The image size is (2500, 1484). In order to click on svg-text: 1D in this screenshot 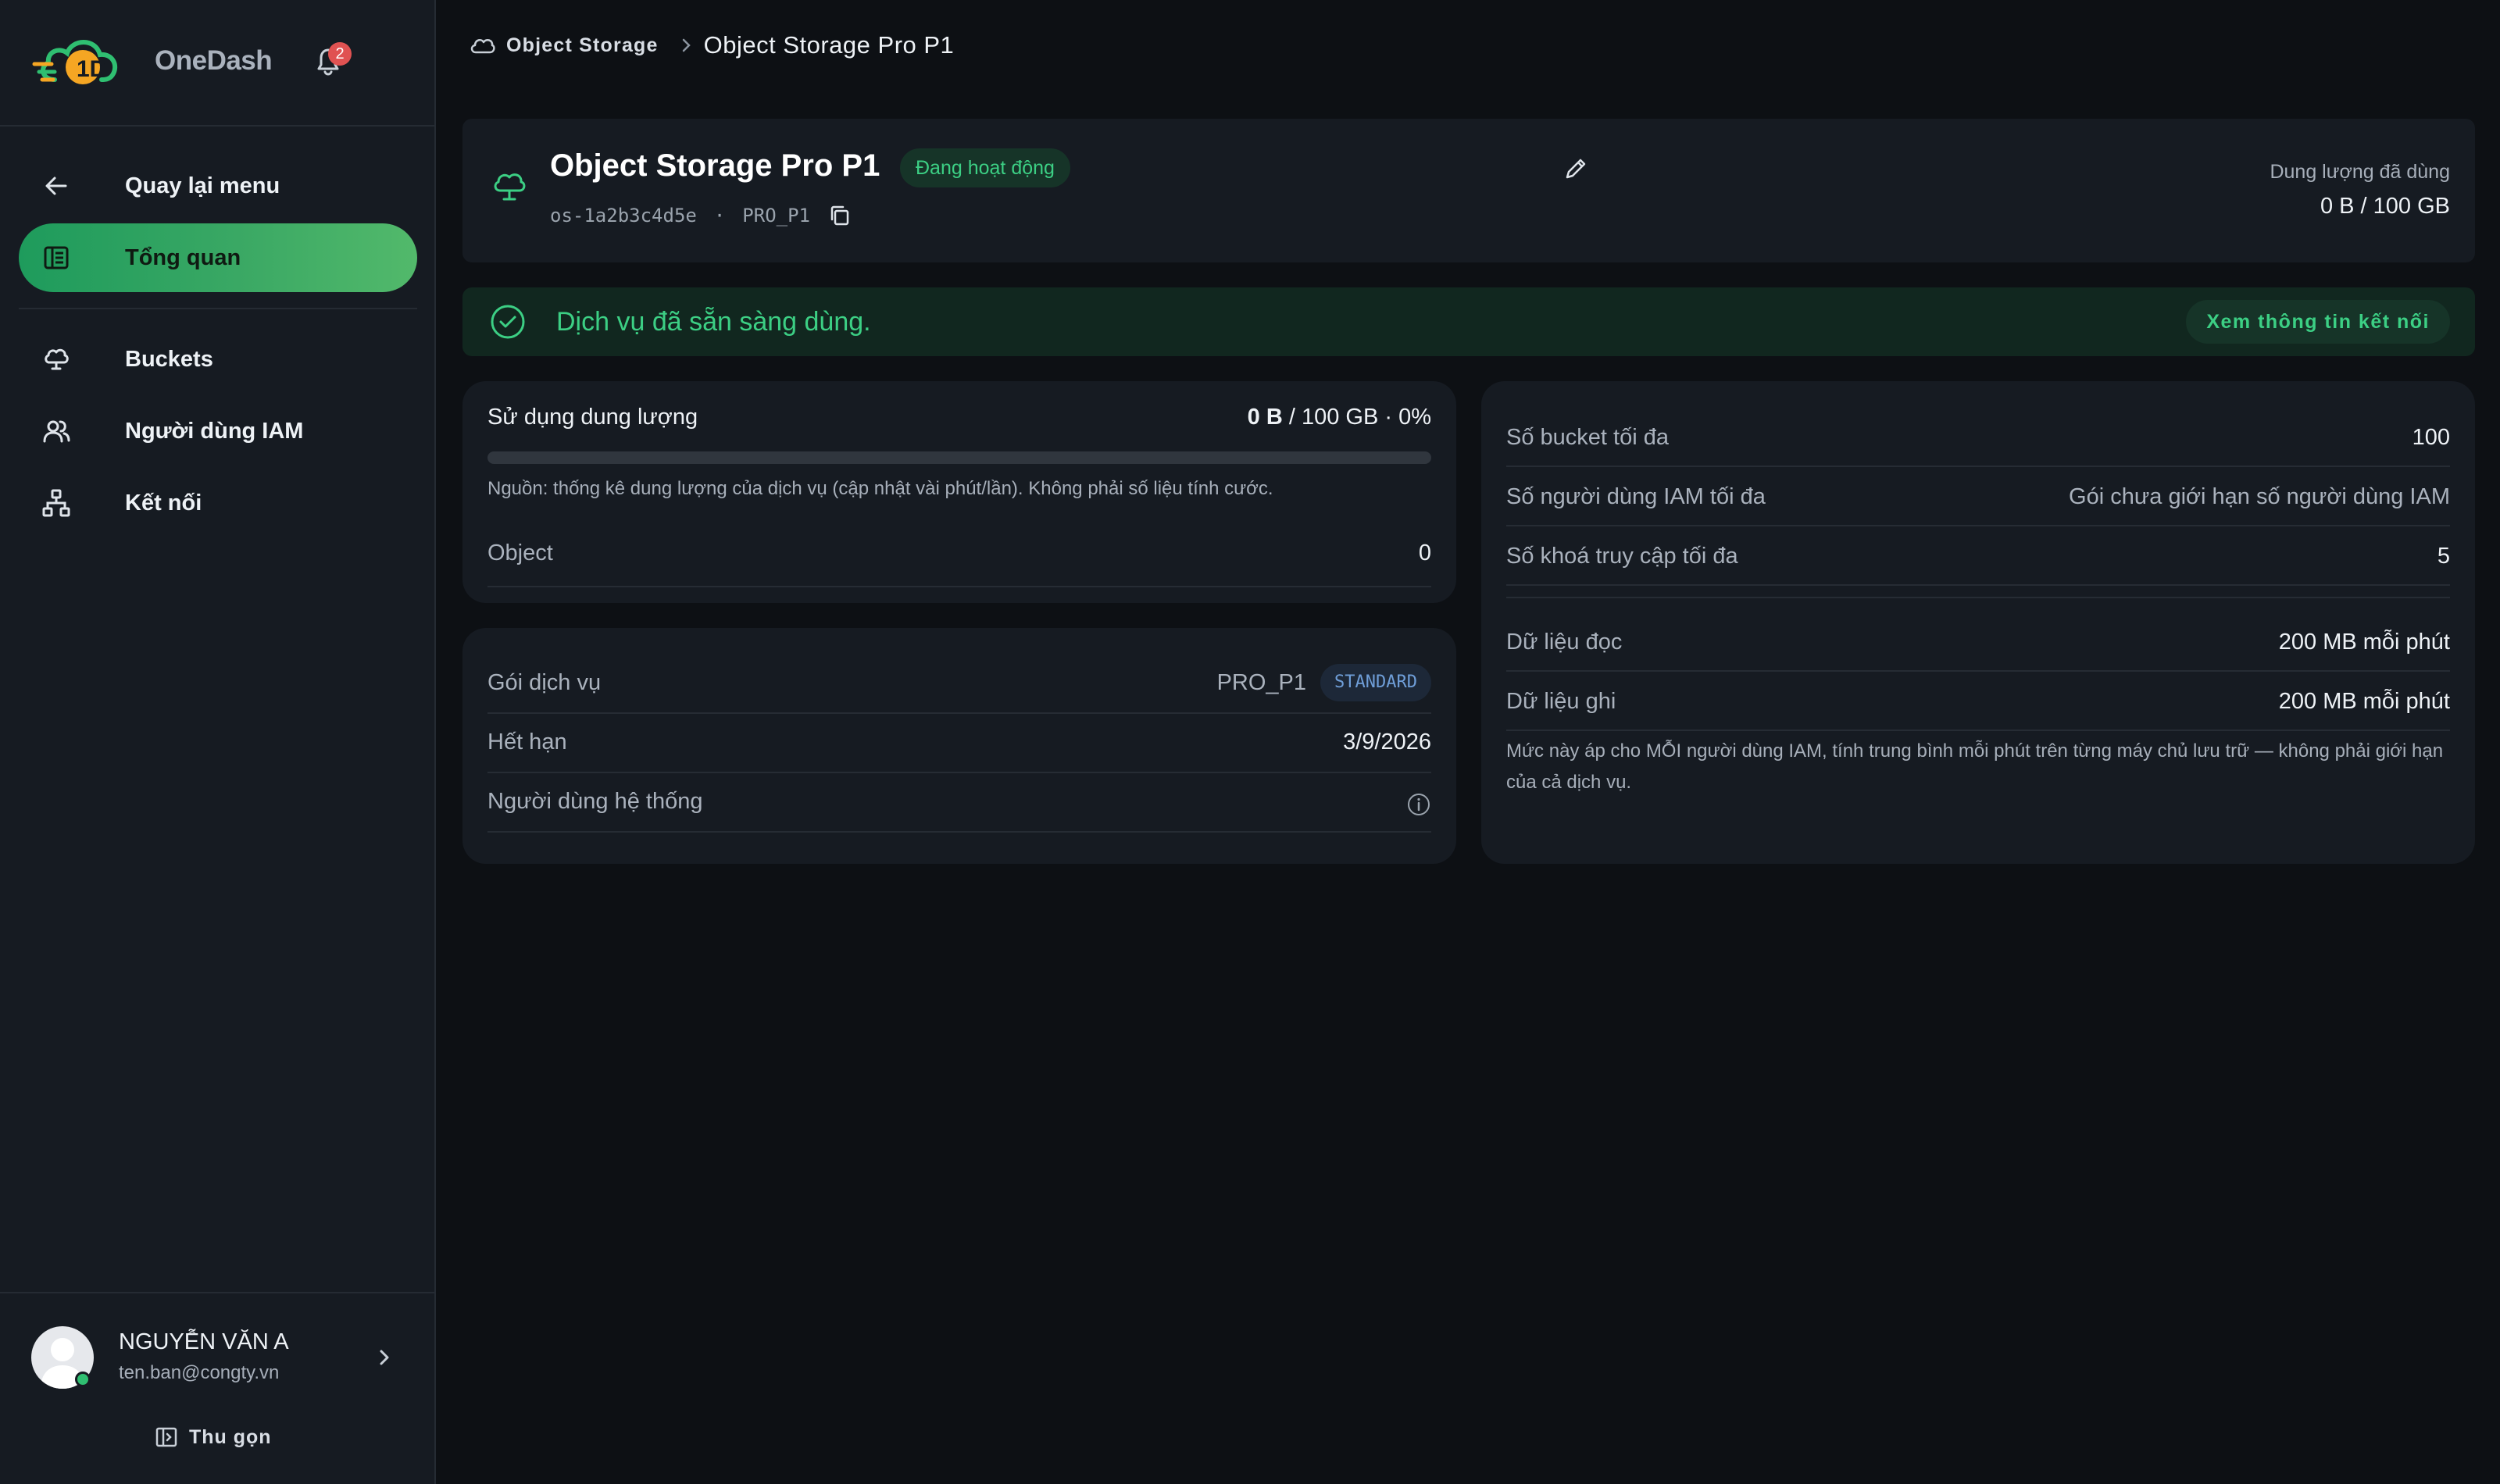, I will do `click(91, 69)`.